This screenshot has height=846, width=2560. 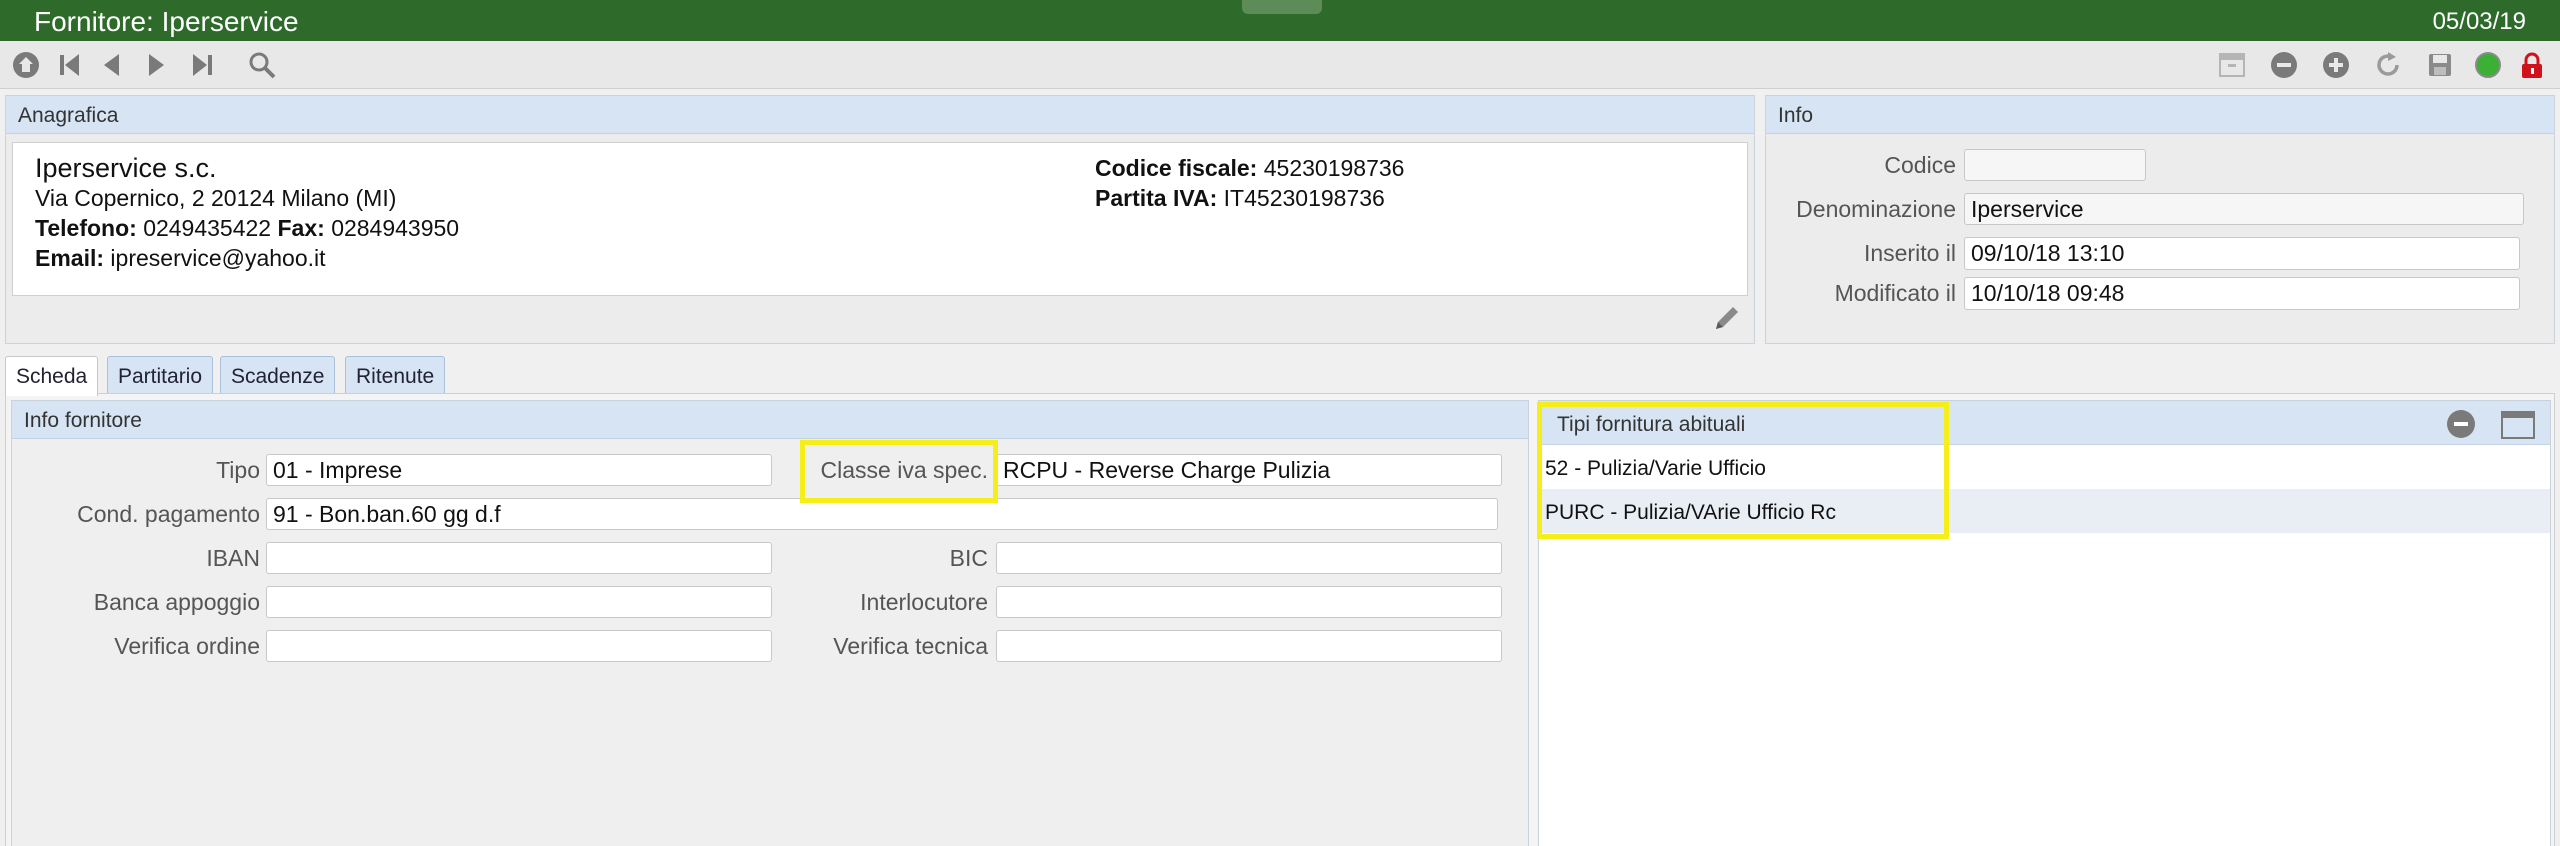 I want to click on verifica-tecnica-row: Verifica tecnica, so click(x=1147, y=646).